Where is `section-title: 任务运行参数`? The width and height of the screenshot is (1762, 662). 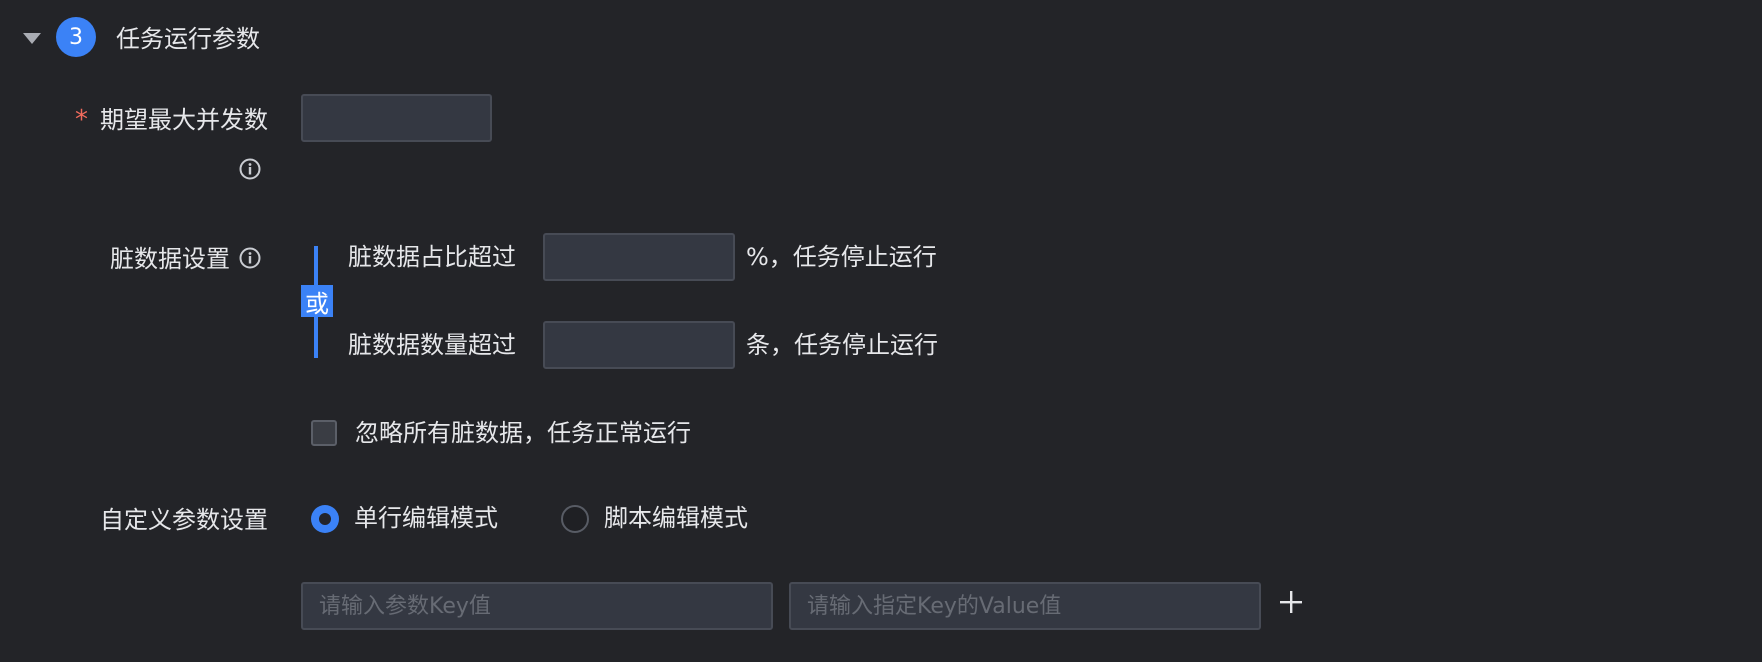
section-title: 任务运行参数 is located at coordinates (188, 39).